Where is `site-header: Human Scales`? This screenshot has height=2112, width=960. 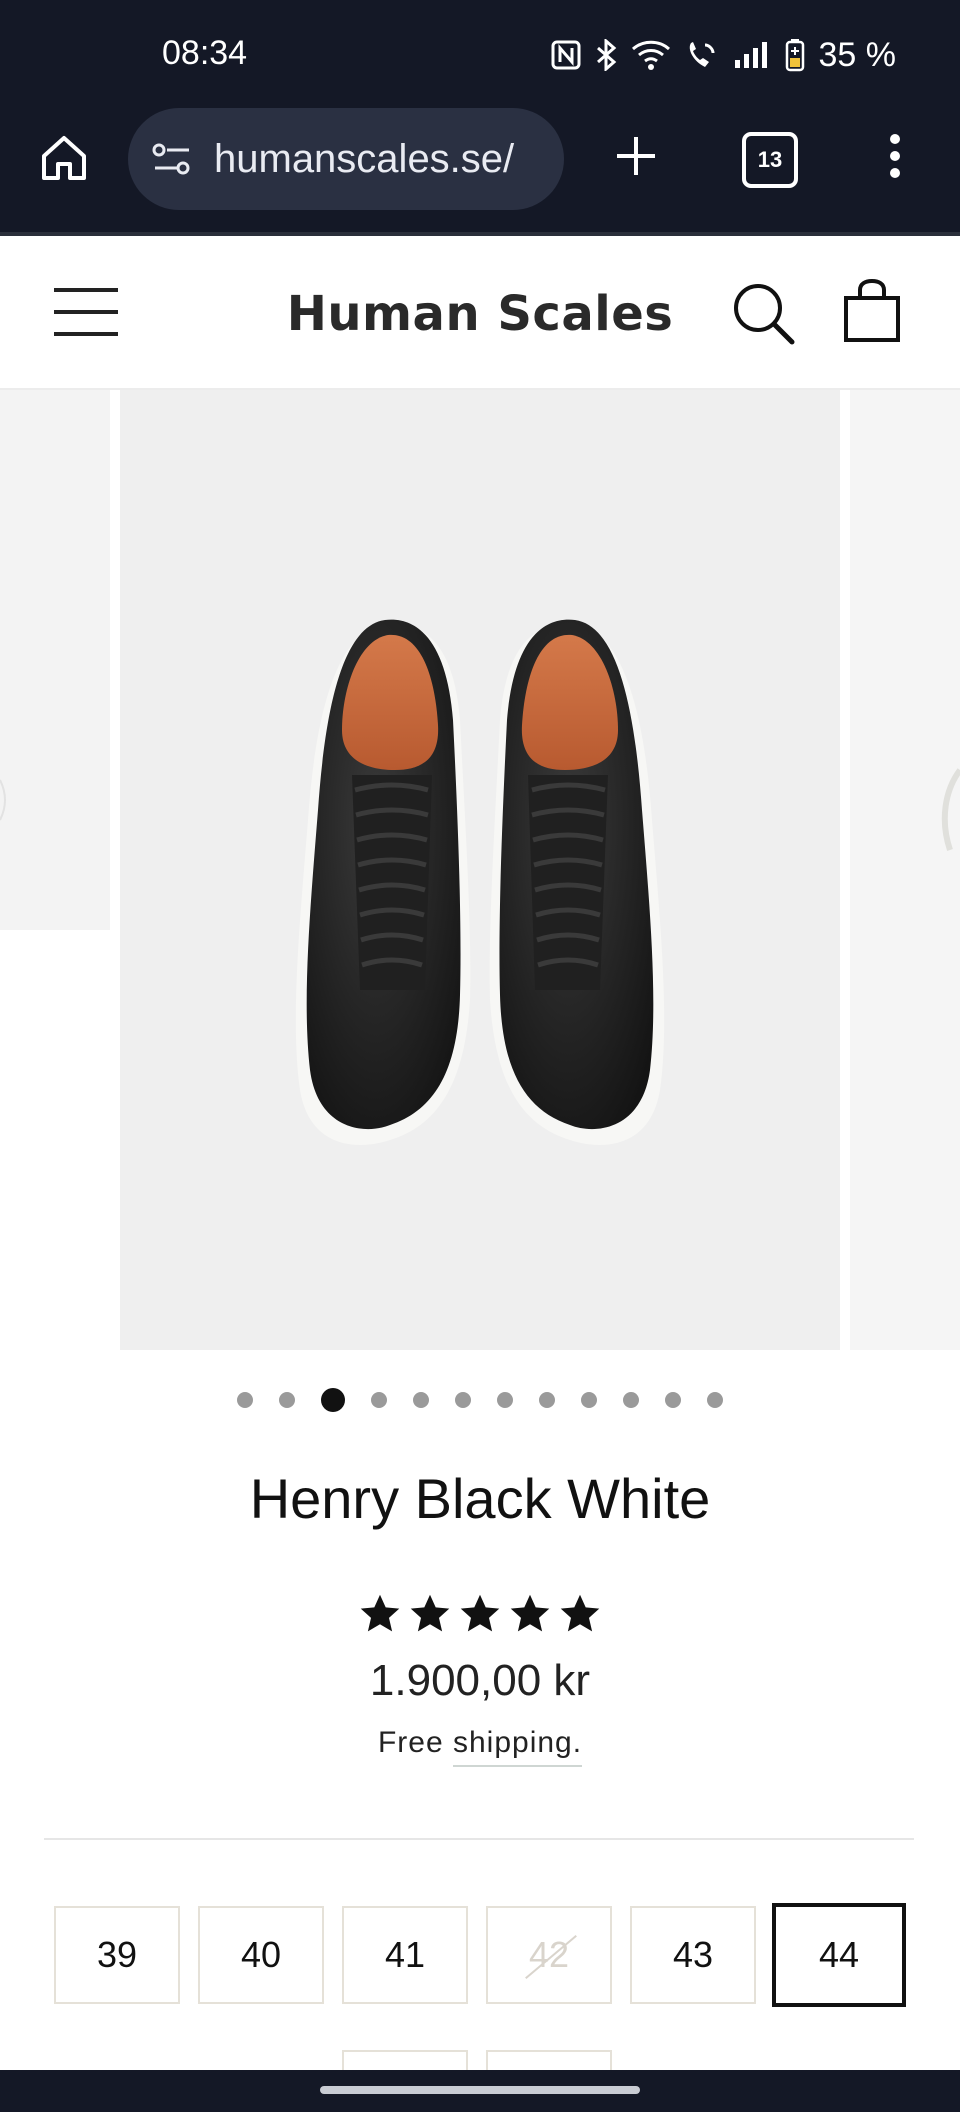 site-header: Human Scales is located at coordinates (480, 311).